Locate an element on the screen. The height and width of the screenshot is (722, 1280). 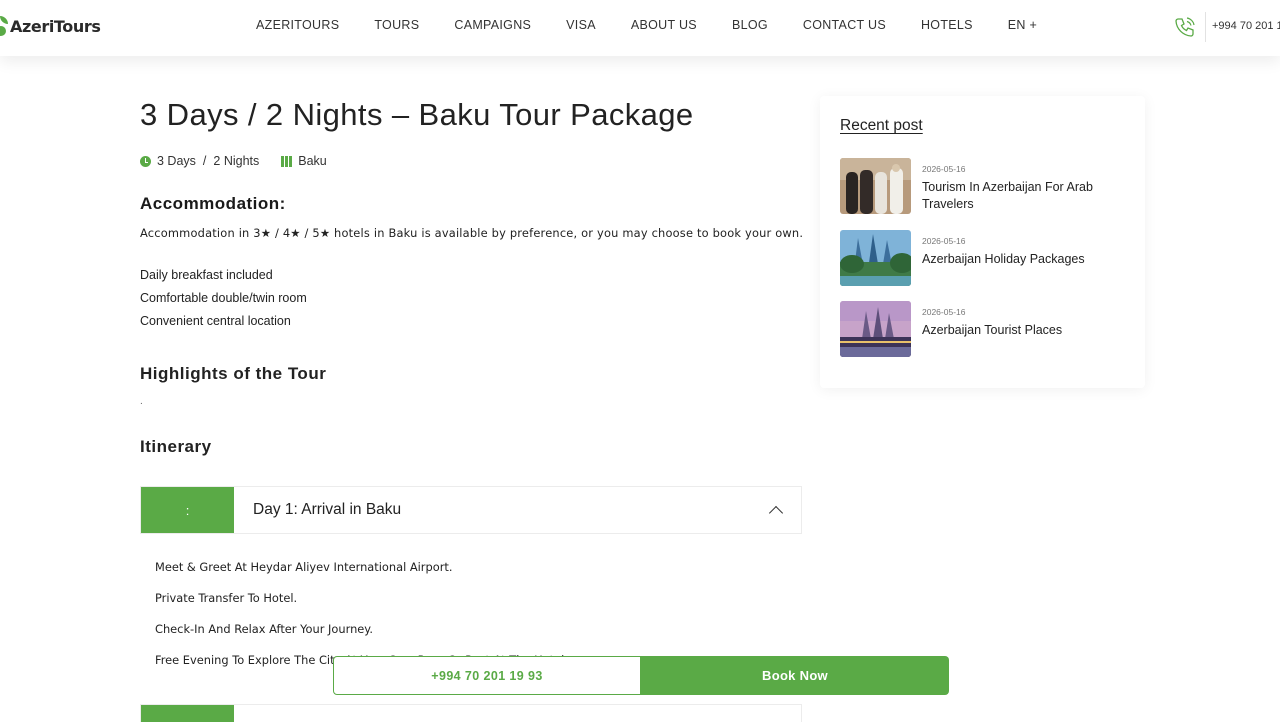
logo-icon is located at coordinates (4, 26).